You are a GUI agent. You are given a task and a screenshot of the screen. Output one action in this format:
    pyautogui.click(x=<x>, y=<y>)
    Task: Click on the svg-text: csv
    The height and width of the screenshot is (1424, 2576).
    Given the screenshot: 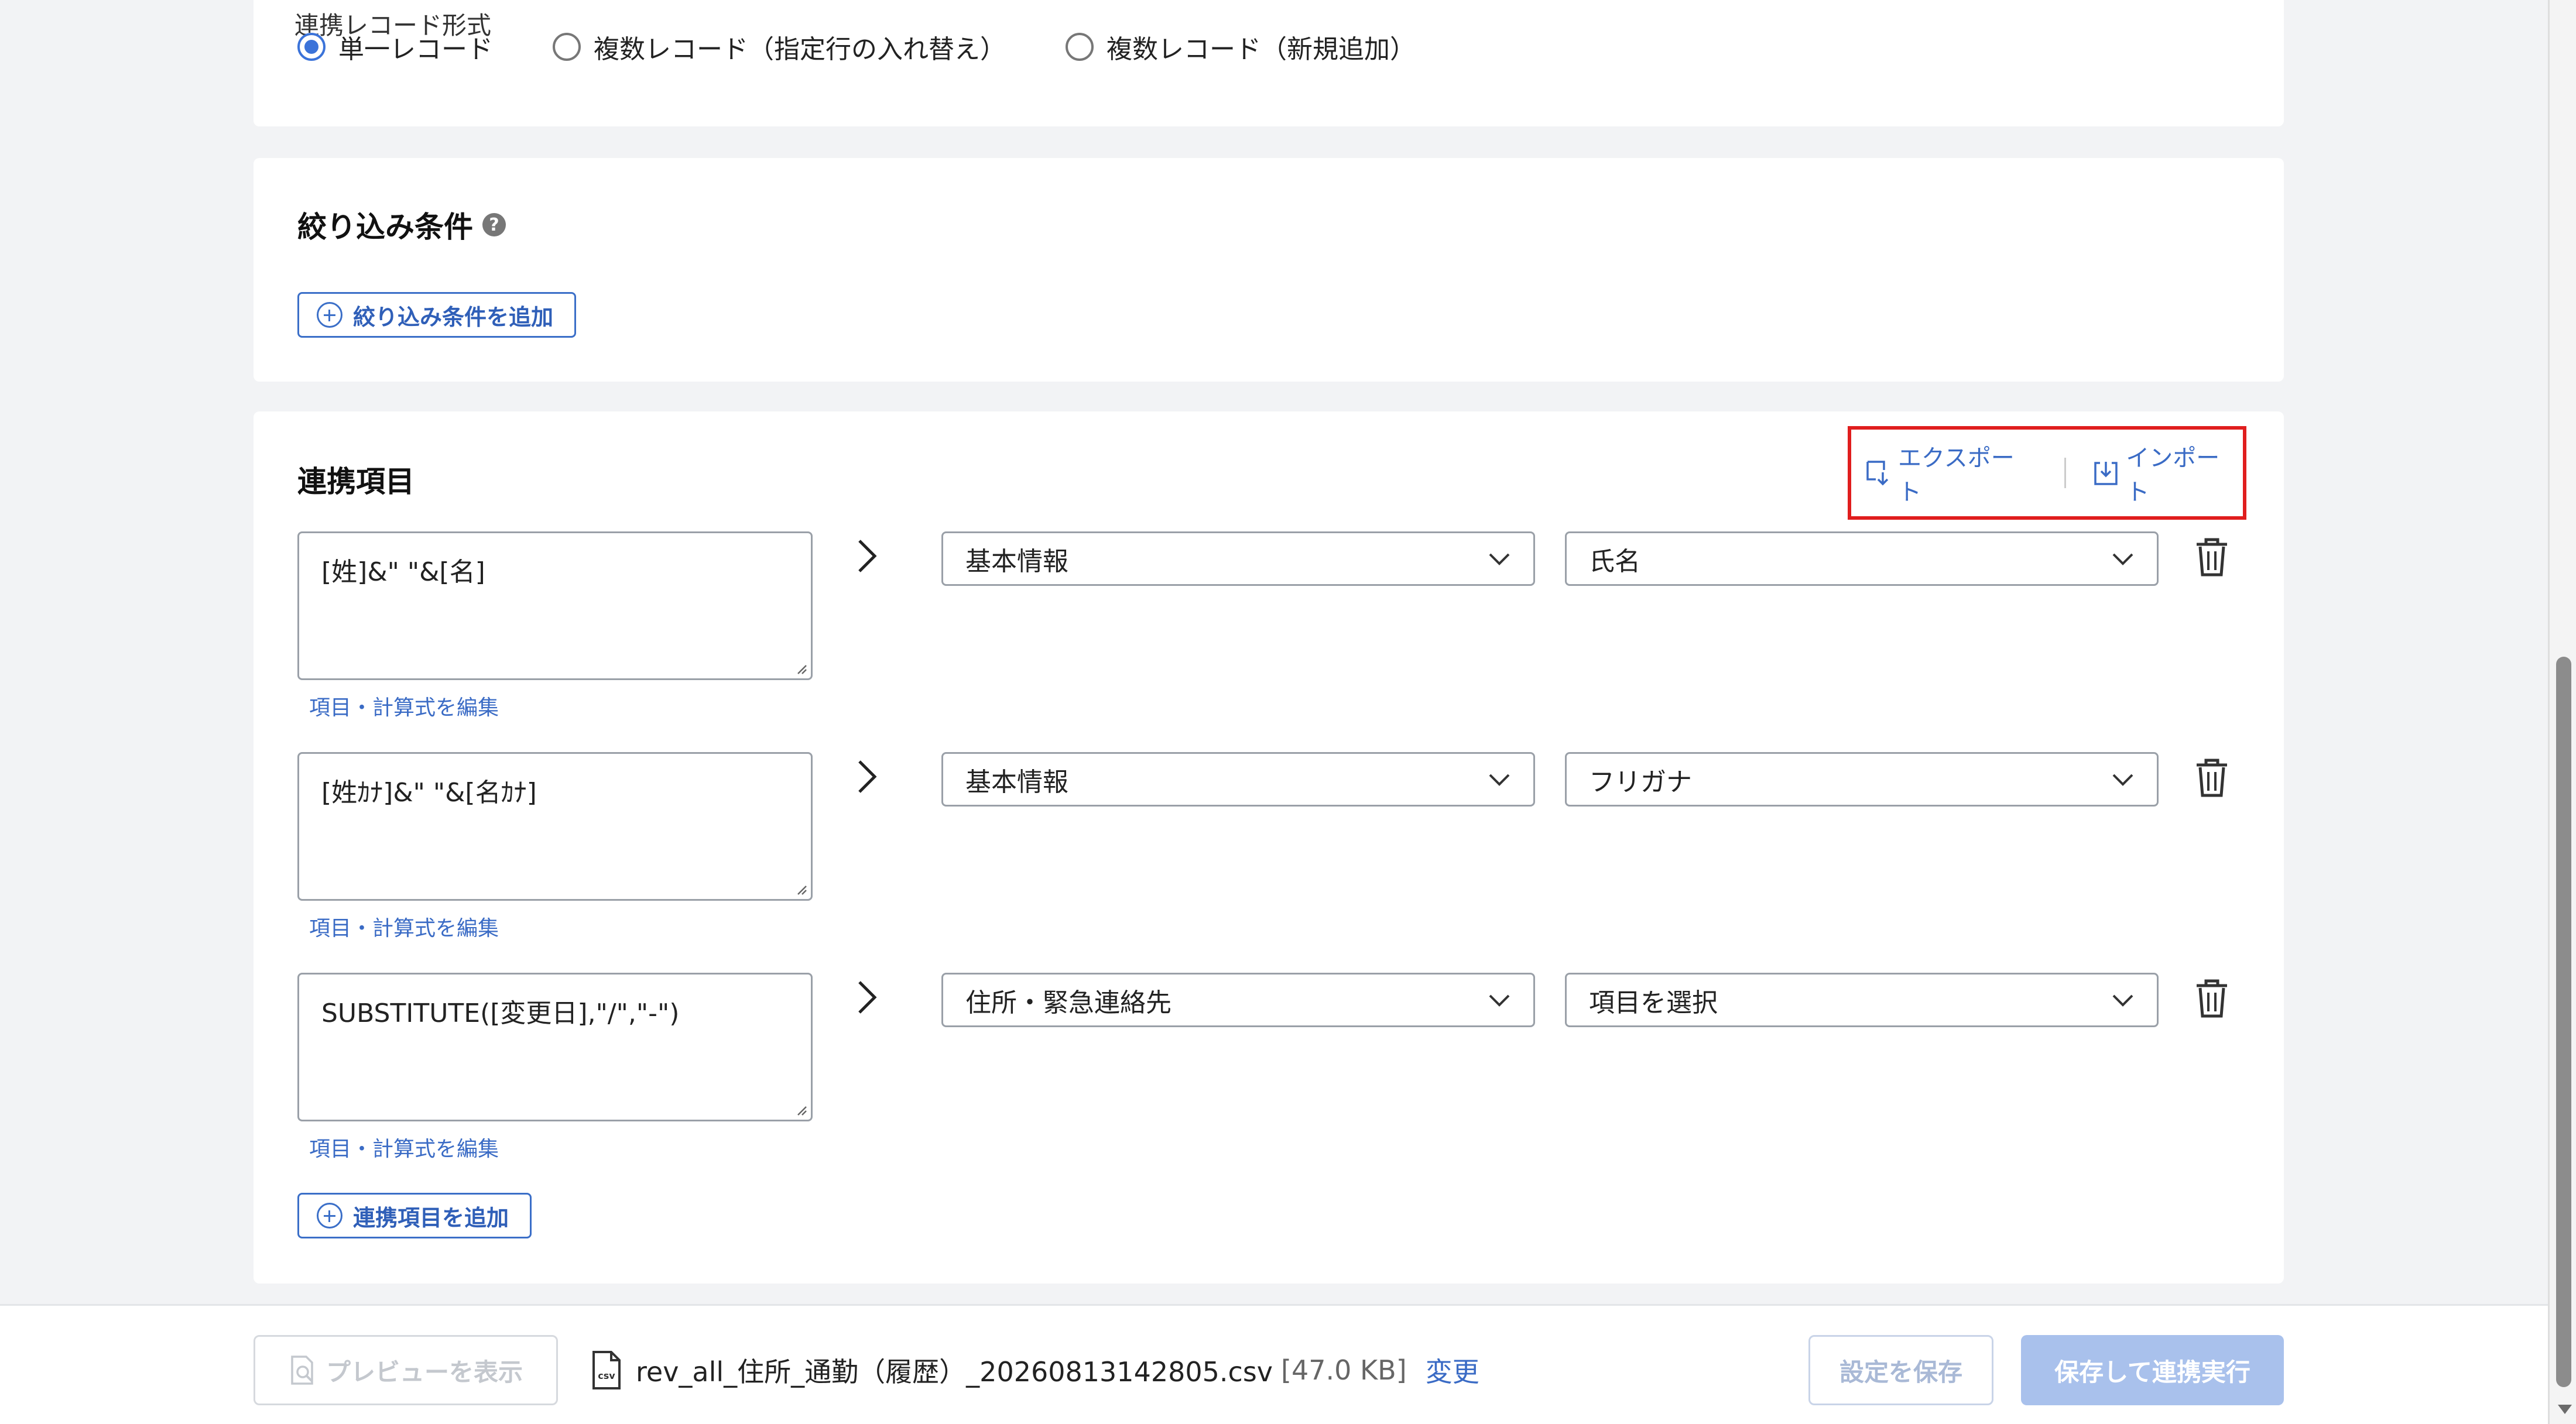 What is the action you would take?
    pyautogui.click(x=606, y=1375)
    